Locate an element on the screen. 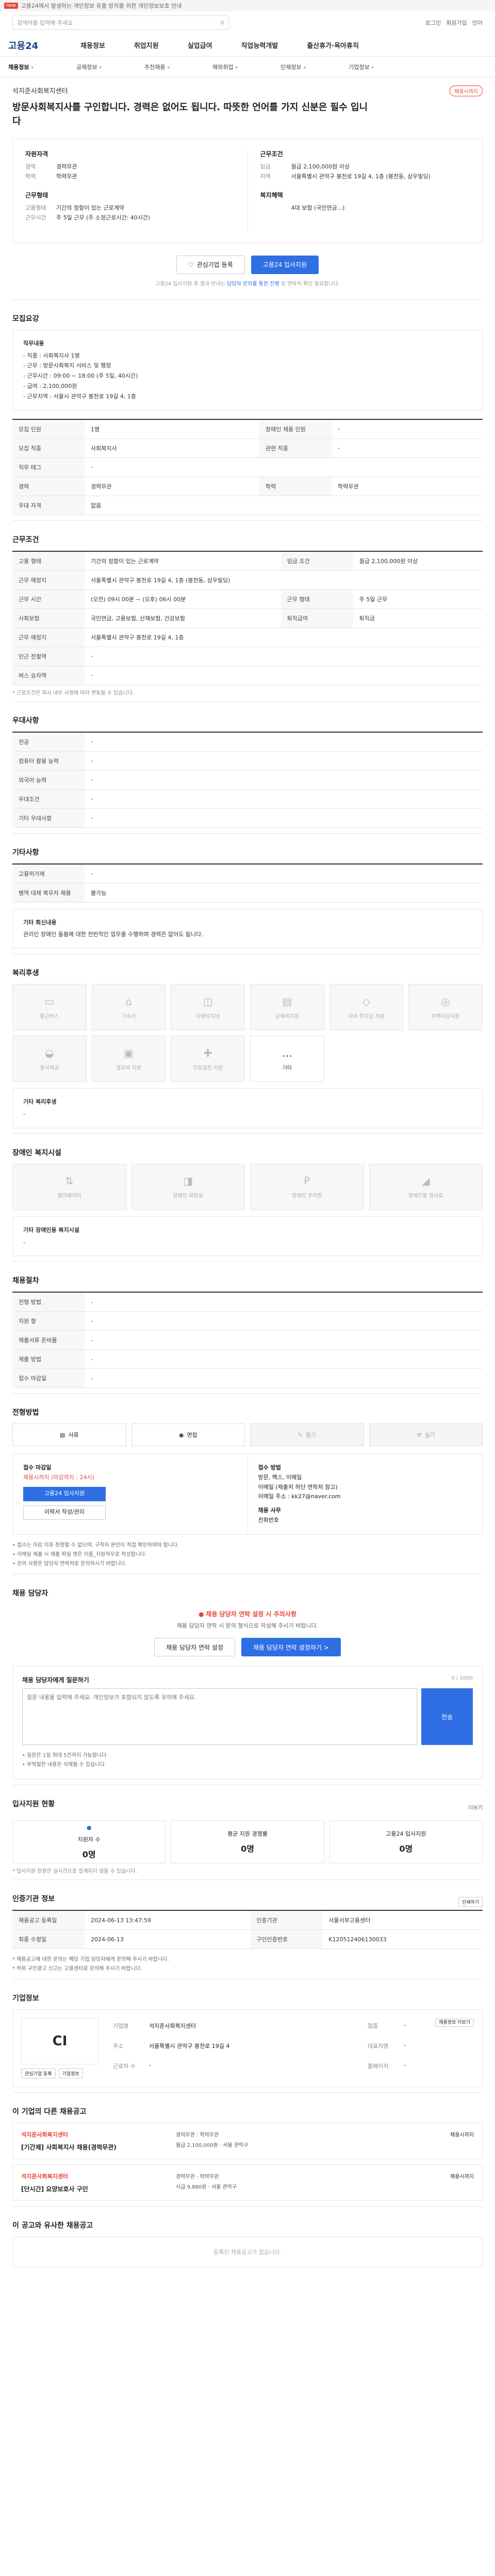 This screenshot has height=2576, width=495. login-link: 로그인 is located at coordinates (433, 23).